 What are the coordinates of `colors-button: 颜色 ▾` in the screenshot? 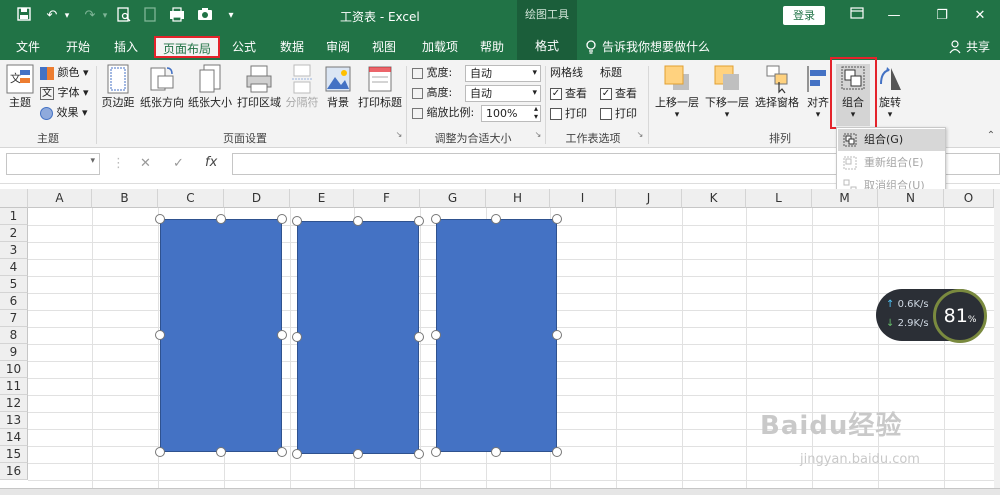 It's located at (64, 73).